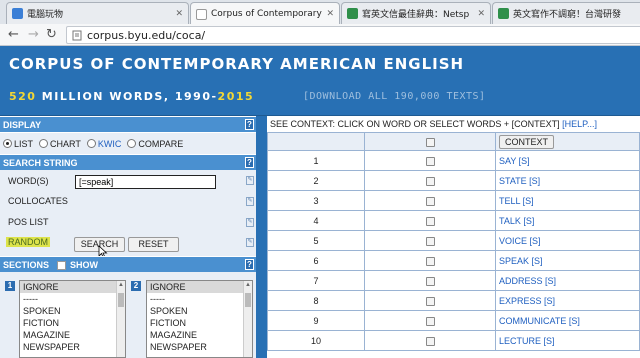 The height and width of the screenshot is (358, 640). Describe the element at coordinates (145, 182) in the screenshot. I see `words-input: [=speak]` at that location.